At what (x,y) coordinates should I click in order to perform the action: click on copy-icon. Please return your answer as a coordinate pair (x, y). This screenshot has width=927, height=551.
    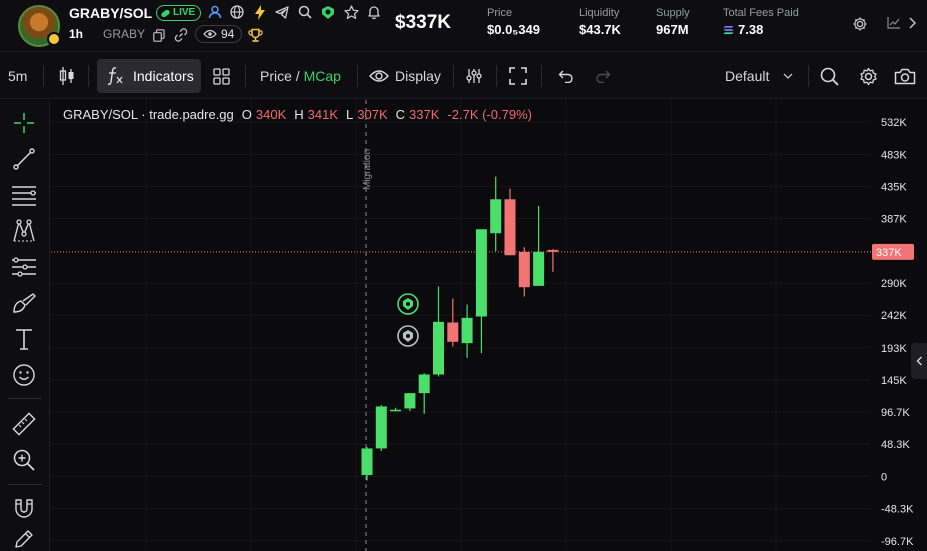
    Looking at the image, I should click on (159, 35).